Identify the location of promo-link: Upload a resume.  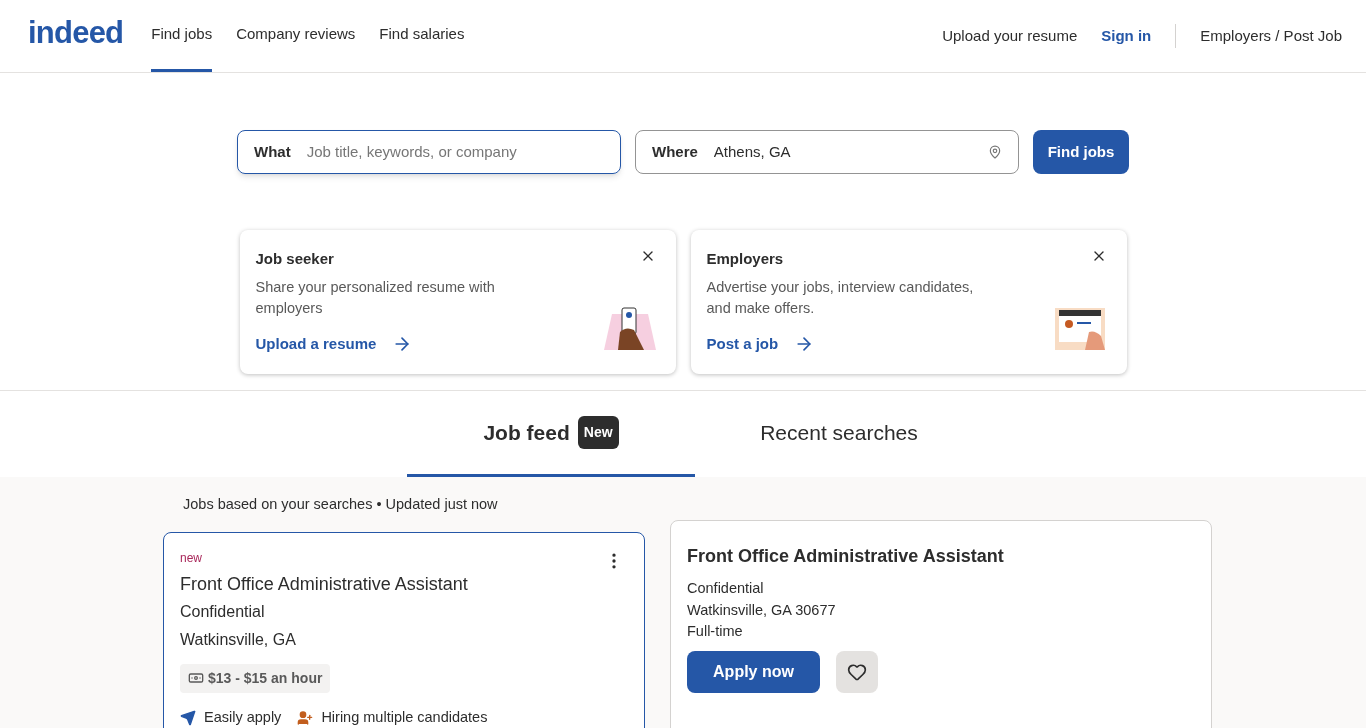
(334, 343).